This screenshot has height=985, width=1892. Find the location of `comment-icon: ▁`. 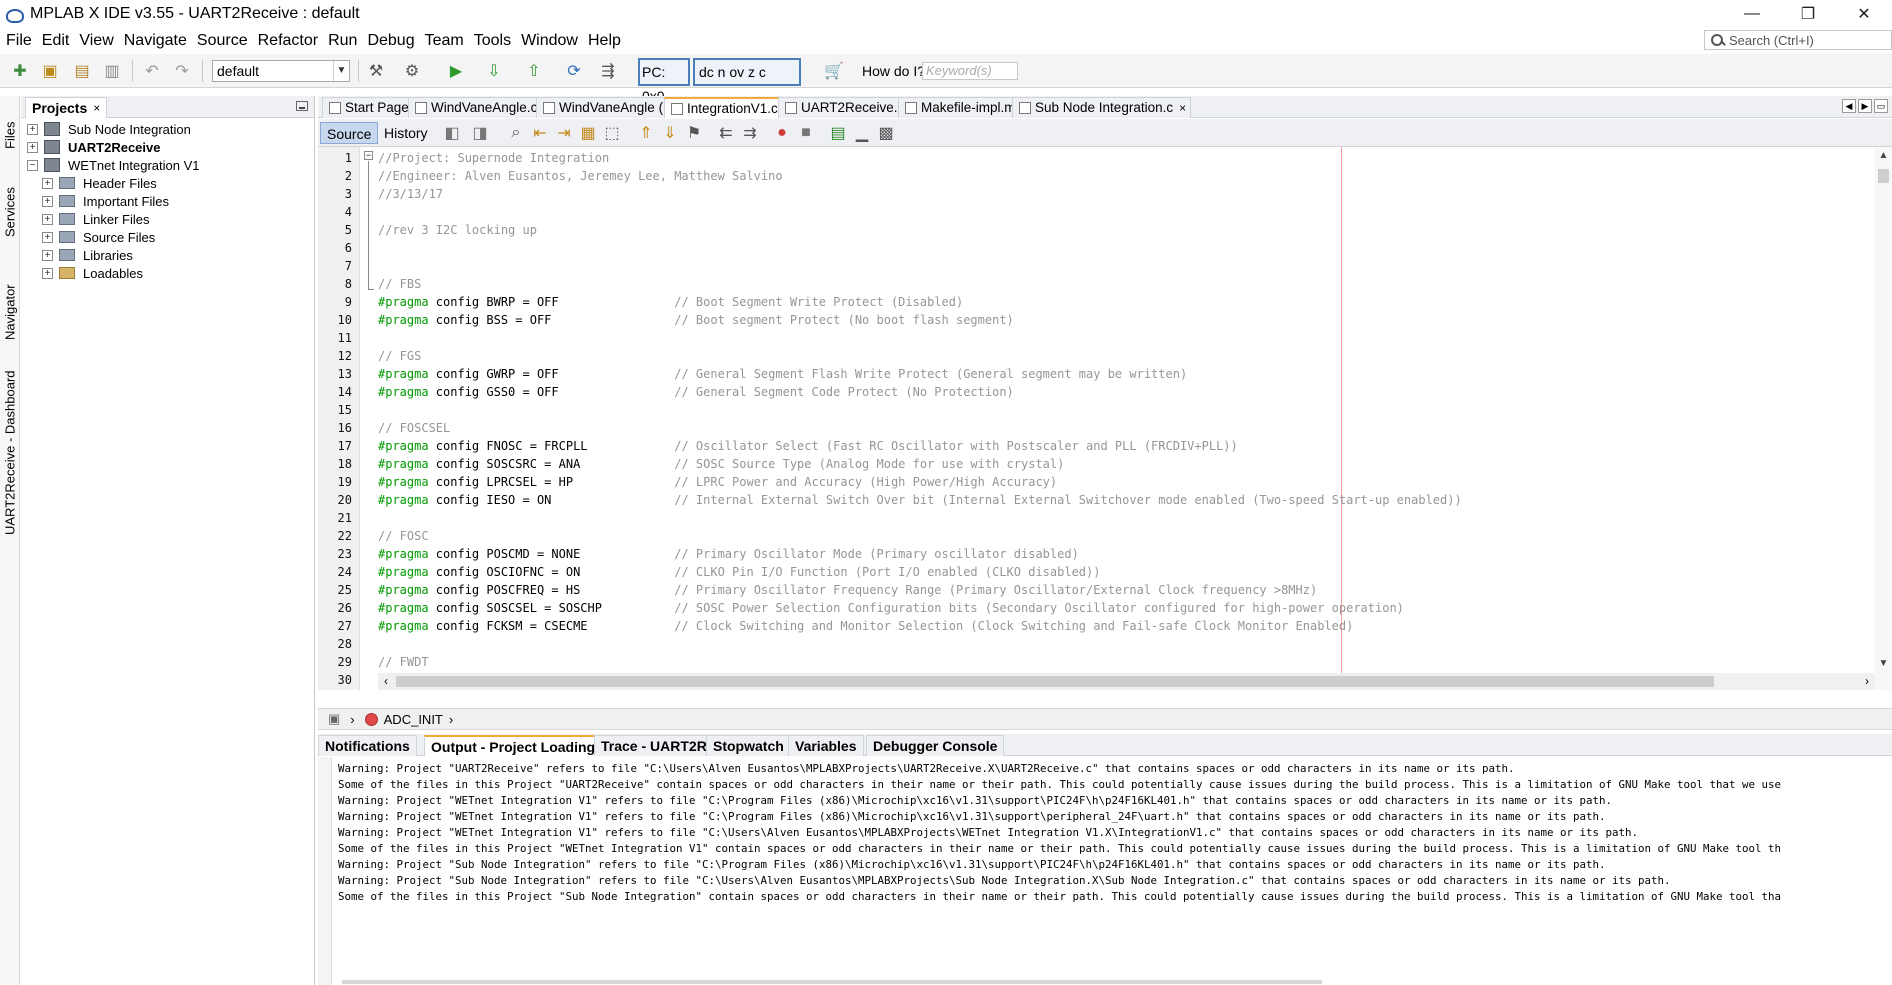

comment-icon: ▁ is located at coordinates (862, 133).